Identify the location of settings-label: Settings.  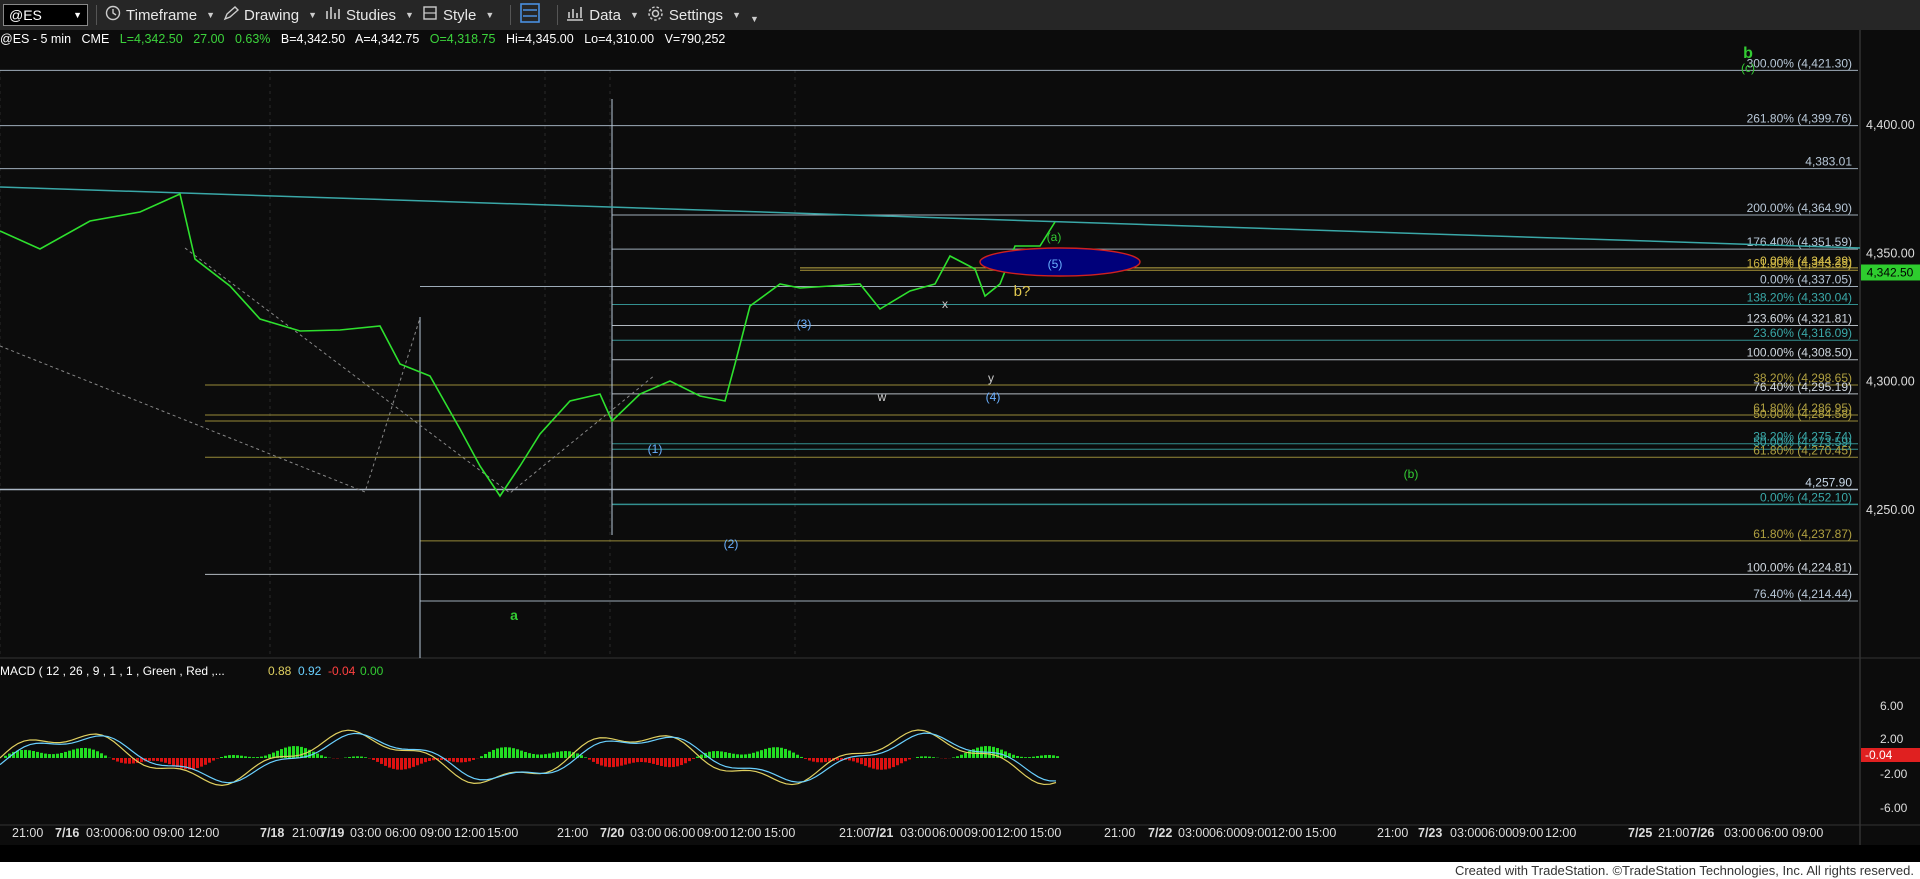
(696, 15).